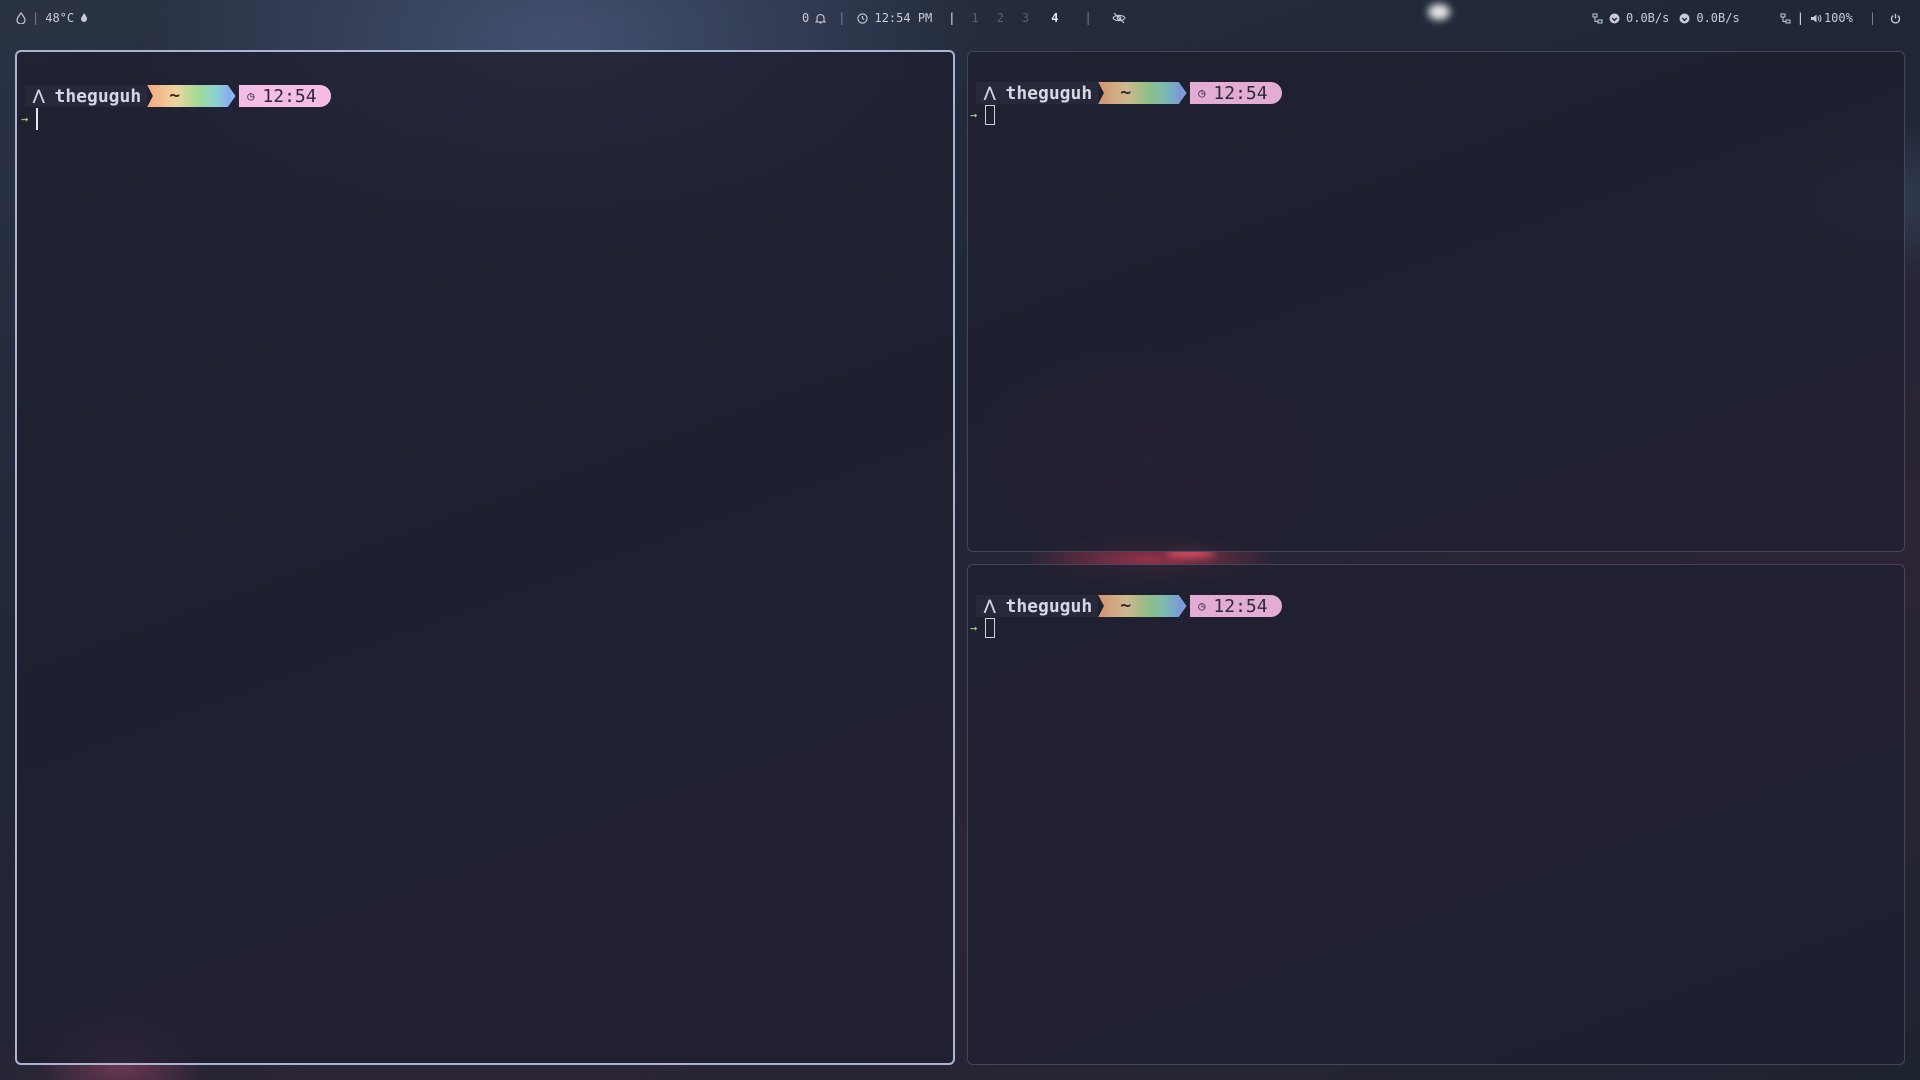 This screenshot has height=1080, width=1920. I want to click on download-rate: 0.0B/s, so click(1718, 18).